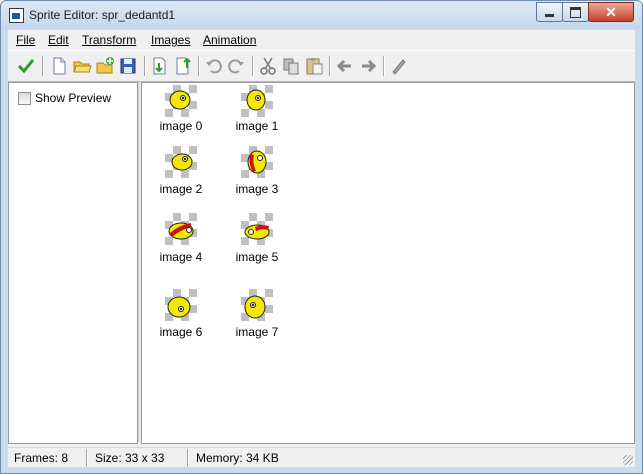 The image size is (643, 474). I want to click on add-from-file-button, so click(105, 66).